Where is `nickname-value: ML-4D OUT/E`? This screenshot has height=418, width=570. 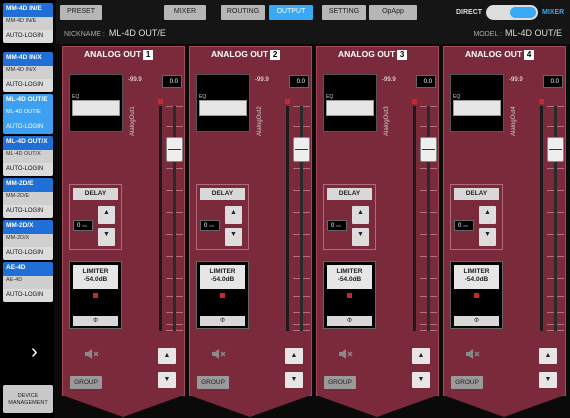
nickname-value: ML-4D OUT/E is located at coordinates (137, 33).